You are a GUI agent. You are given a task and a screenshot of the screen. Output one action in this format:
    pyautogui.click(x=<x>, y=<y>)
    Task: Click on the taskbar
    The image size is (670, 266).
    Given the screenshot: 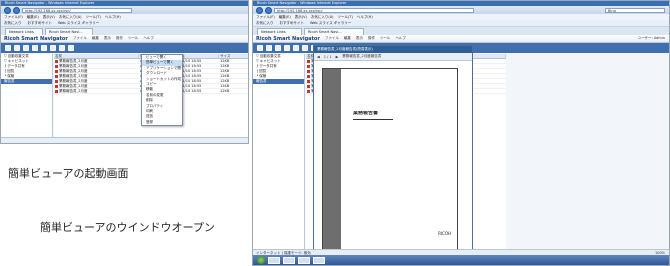 What is the action you would take?
    pyautogui.click(x=461, y=260)
    